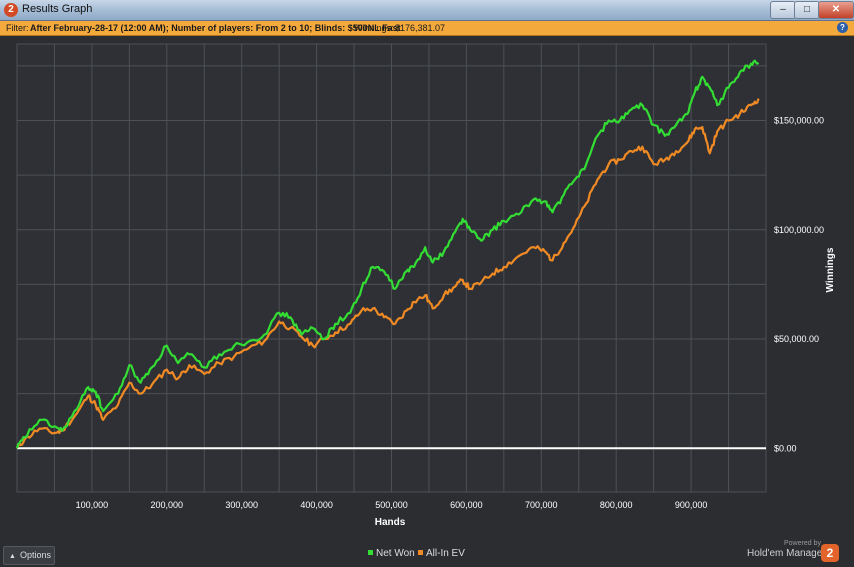  Describe the element at coordinates (691, 505) in the screenshot. I see `x-tick-label: 900,000` at that location.